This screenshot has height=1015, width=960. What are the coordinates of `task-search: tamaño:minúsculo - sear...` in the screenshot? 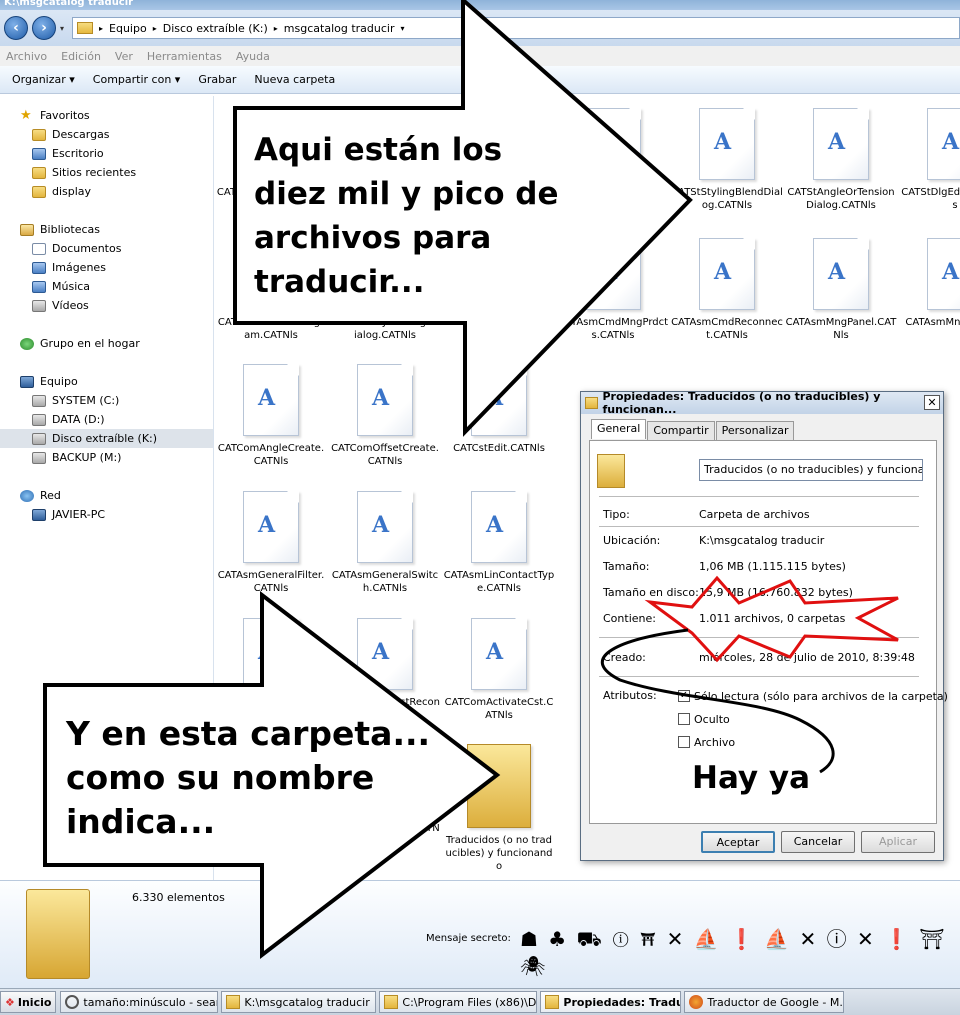 It's located at (139, 1002).